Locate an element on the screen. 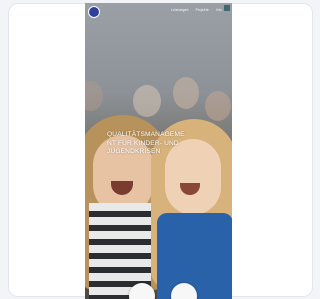  nav-links: Leistungen Projekte Info is located at coordinates (196, 10).